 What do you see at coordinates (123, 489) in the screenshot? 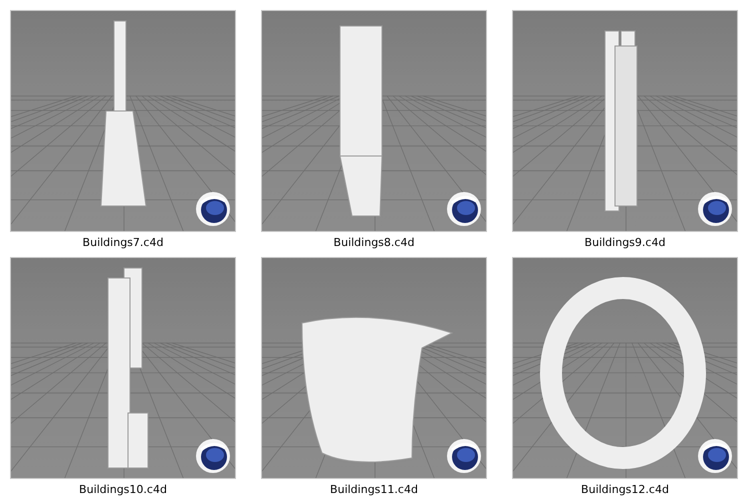
I see `file-name: Buildings10.c4d` at bounding box center [123, 489].